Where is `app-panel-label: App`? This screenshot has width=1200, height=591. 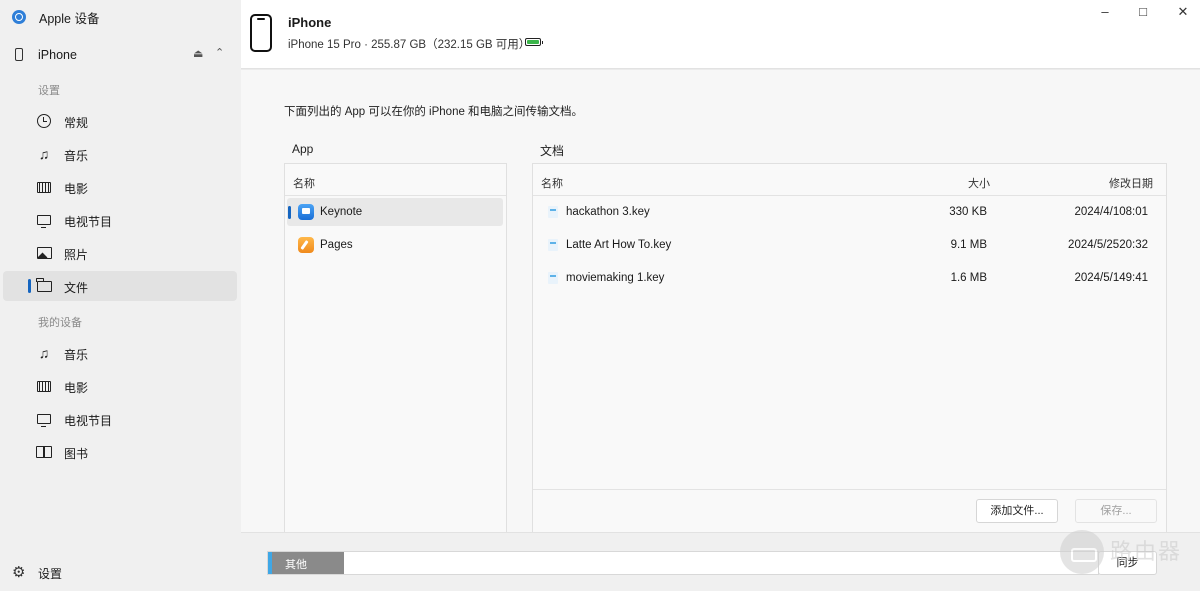 app-panel-label: App is located at coordinates (303, 149).